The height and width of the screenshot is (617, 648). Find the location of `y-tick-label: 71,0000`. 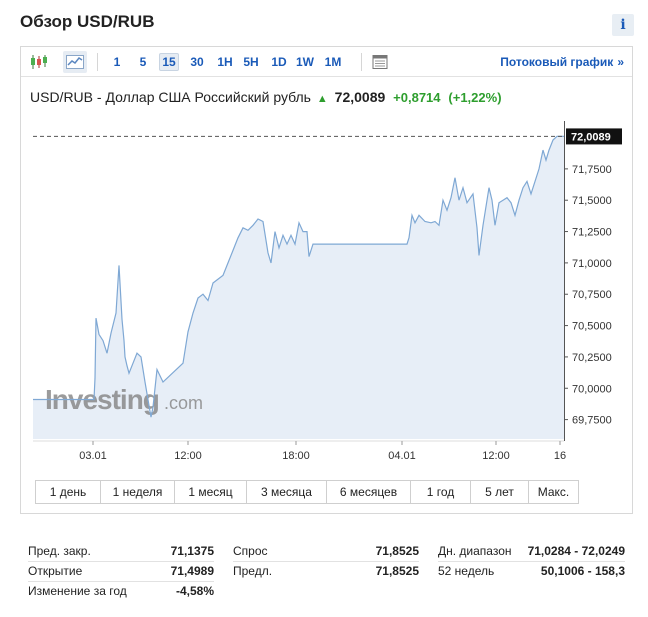

y-tick-label: 71,0000 is located at coordinates (592, 264).